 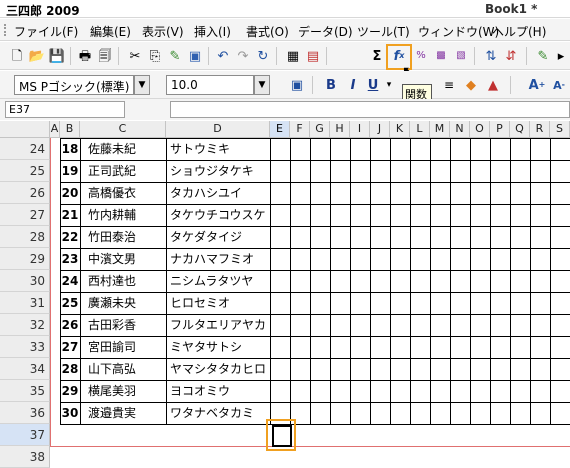 What do you see at coordinates (320, 129) in the screenshot?
I see `column-header-g: G` at bounding box center [320, 129].